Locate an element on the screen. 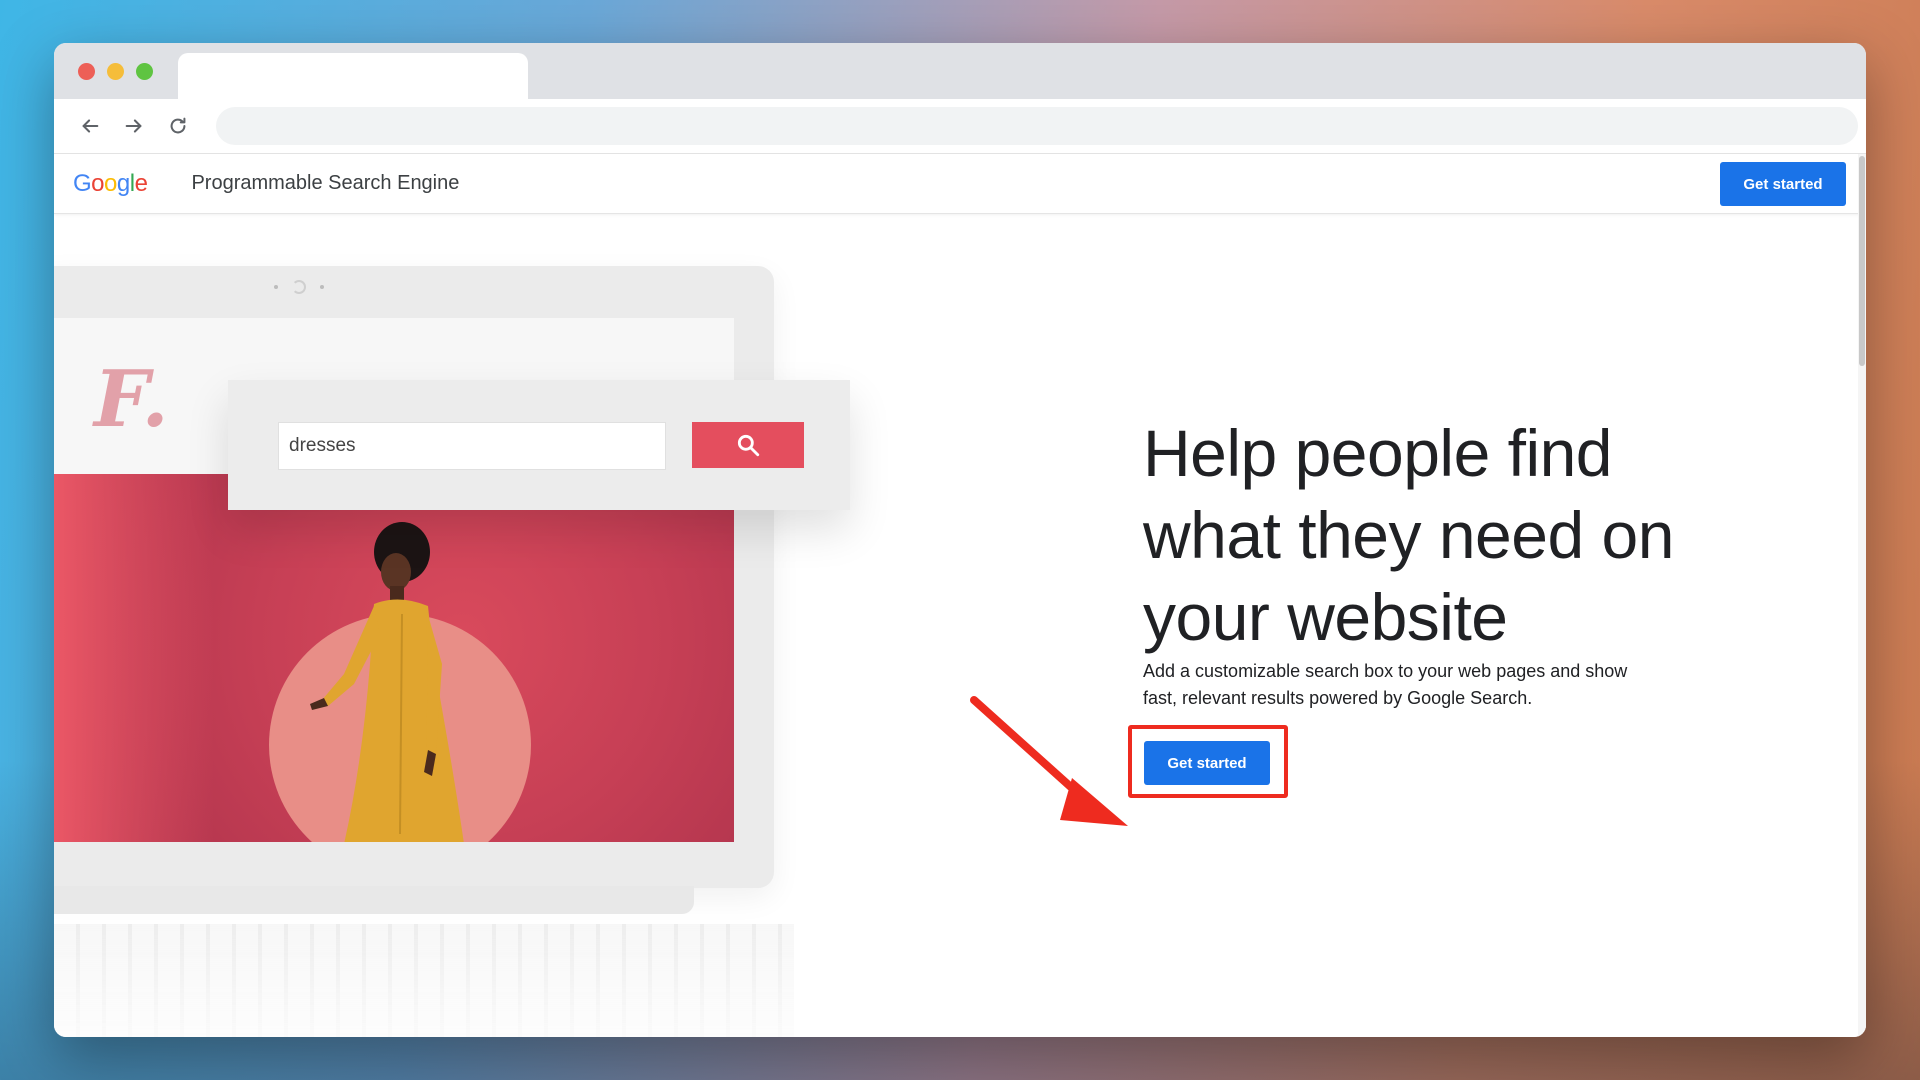 This screenshot has height=1080, width=1920. search-input is located at coordinates (472, 446).